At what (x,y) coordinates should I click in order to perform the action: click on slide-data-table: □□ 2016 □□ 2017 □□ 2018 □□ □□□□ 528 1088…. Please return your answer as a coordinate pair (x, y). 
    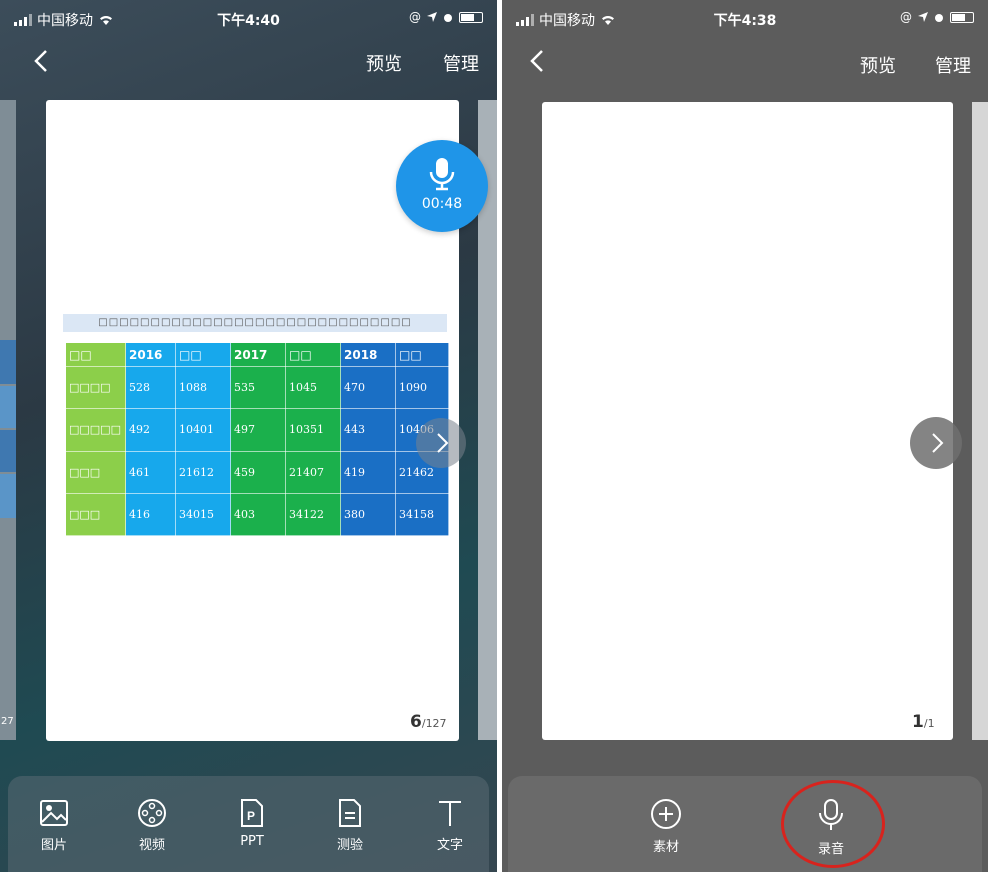
    Looking at the image, I should click on (257, 439).